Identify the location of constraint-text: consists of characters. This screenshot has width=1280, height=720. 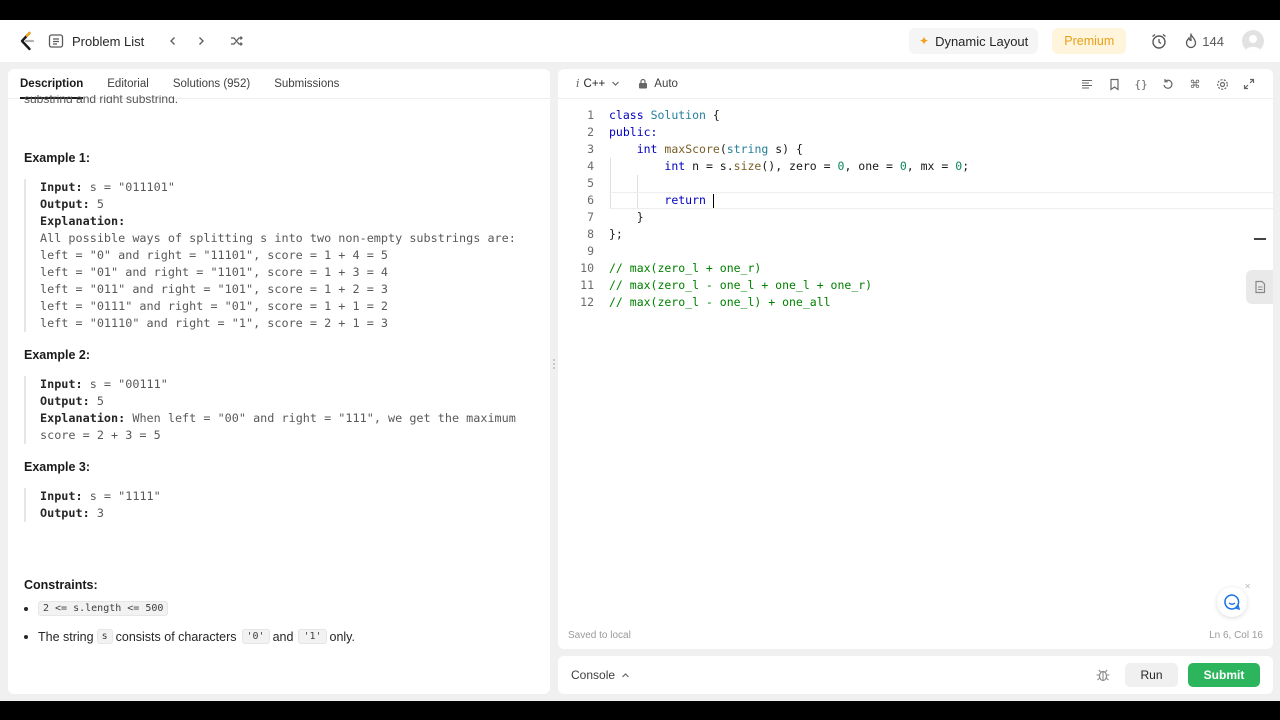
(176, 636).